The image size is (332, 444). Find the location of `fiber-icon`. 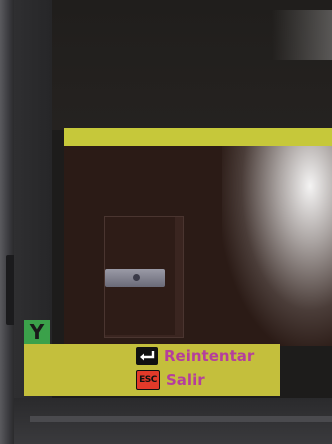

fiber-icon is located at coordinates (135, 278).